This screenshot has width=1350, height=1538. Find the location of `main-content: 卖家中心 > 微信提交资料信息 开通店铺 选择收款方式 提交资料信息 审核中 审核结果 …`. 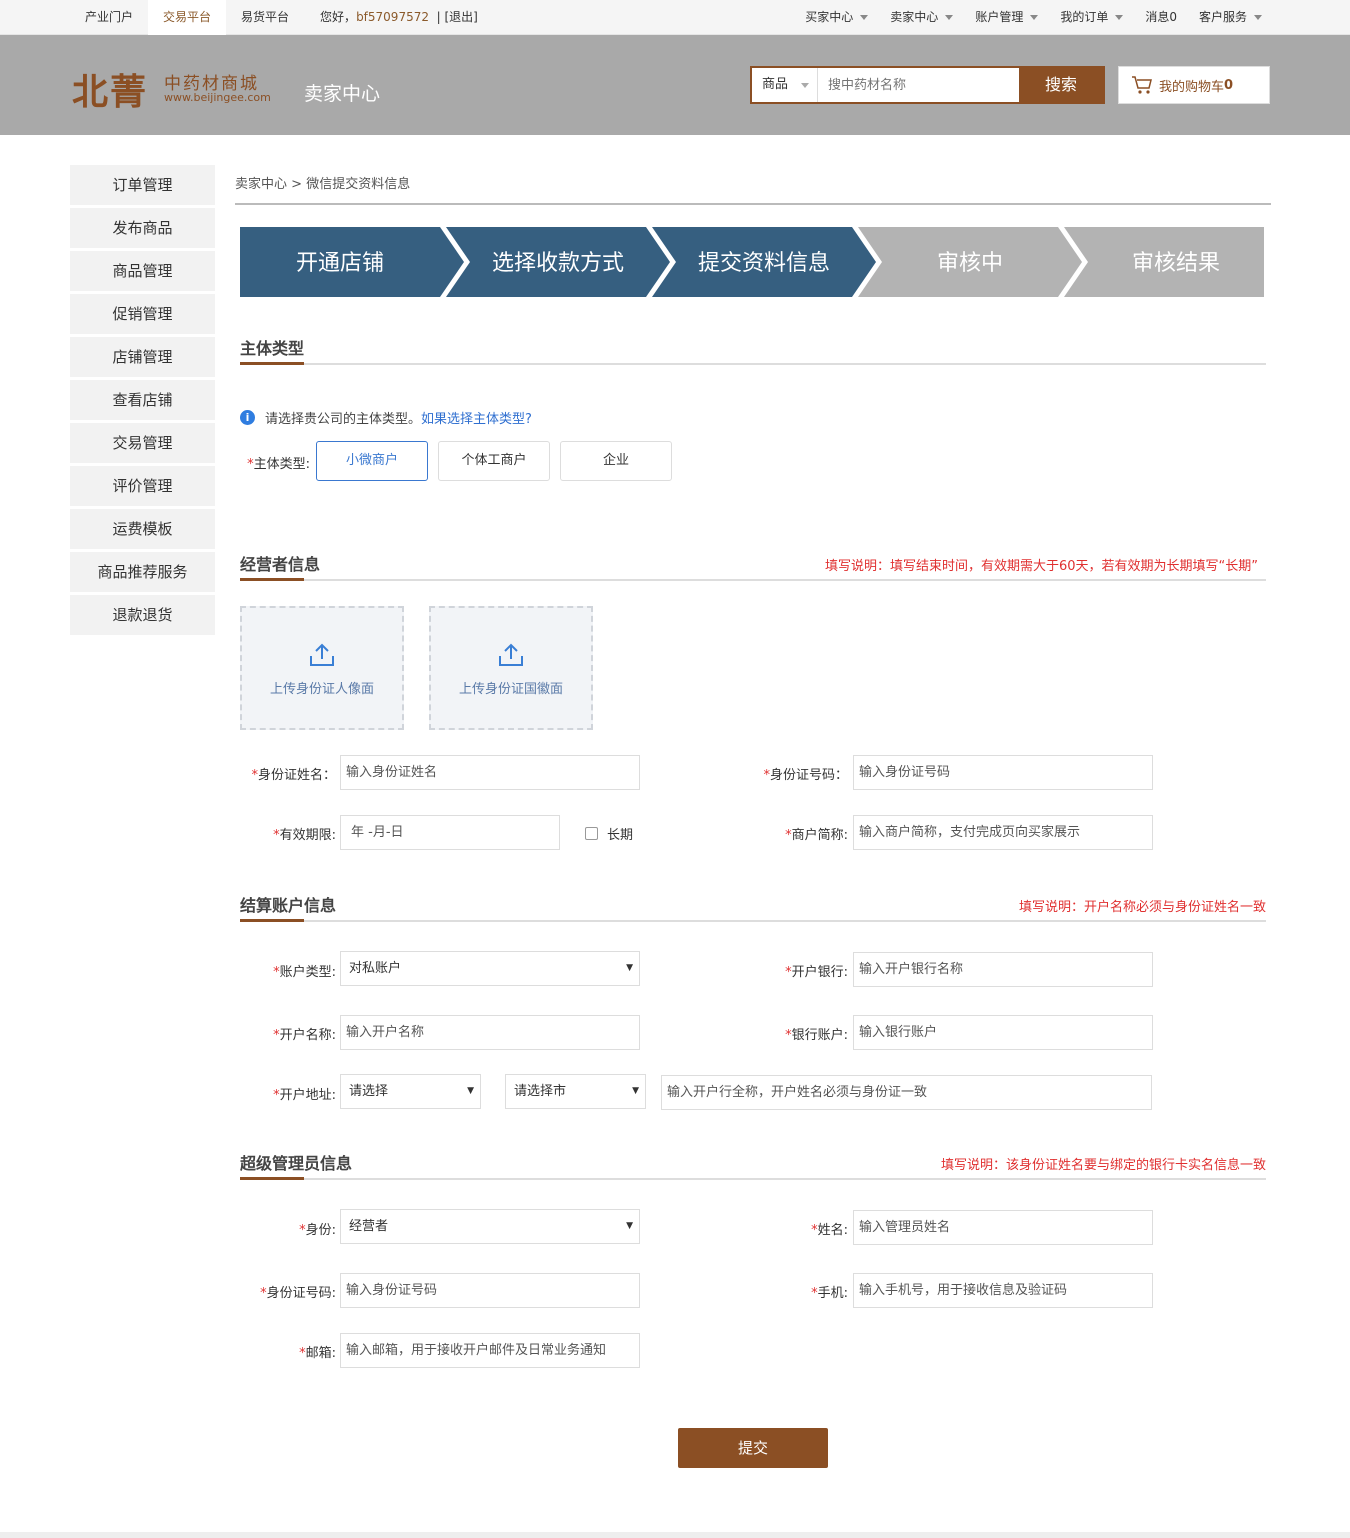

main-content: 卖家中心 > 微信提交资料信息 开通店铺 选择收款方式 提交资料信息 审核中 审核结果 … is located at coordinates (753, 265).